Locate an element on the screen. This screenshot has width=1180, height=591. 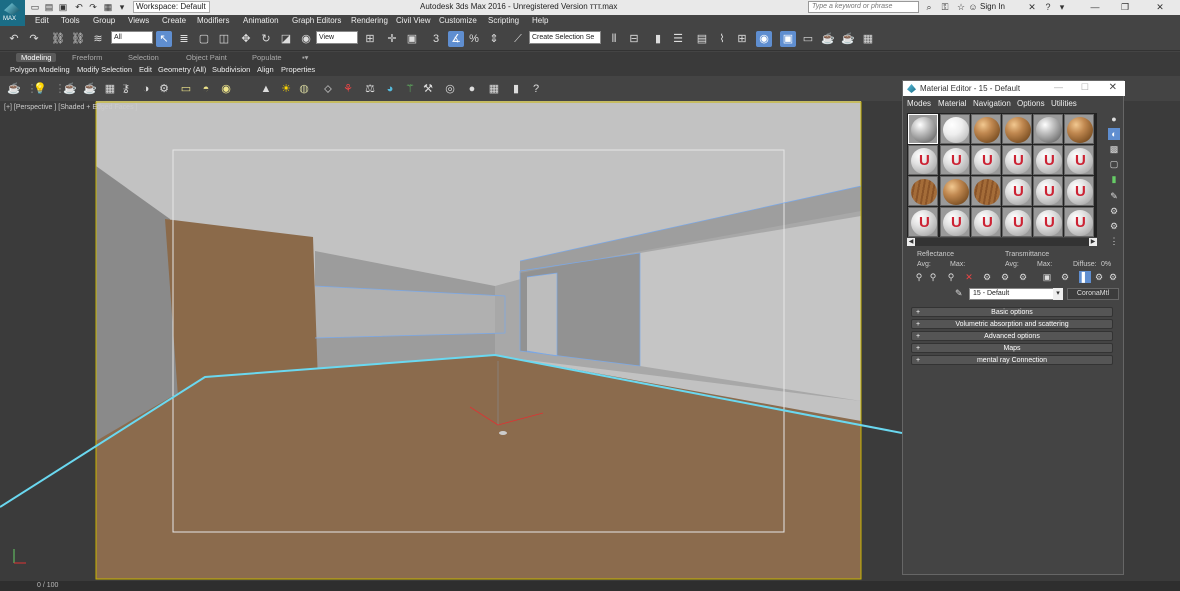
tab-modeling: Modeling is located at coordinates (36, 57).